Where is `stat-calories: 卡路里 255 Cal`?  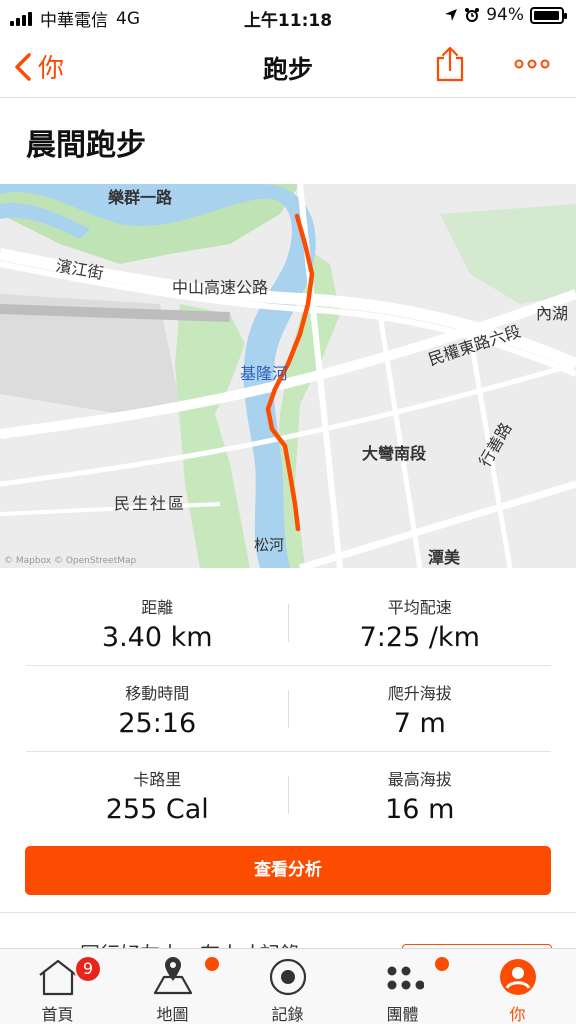 stat-calories: 卡路里 255 Cal is located at coordinates (157, 795).